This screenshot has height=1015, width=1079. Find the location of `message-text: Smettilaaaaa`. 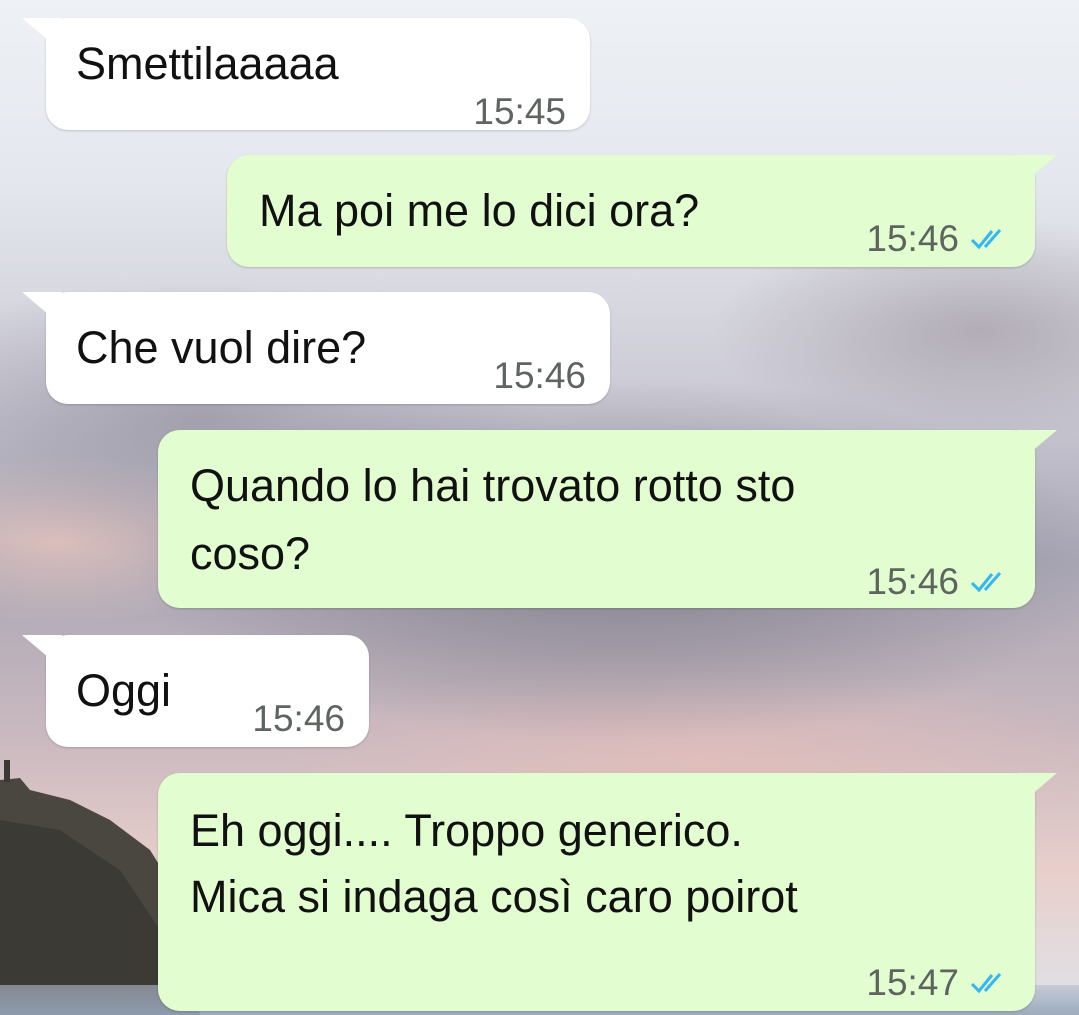

message-text: Smettilaaaaa is located at coordinates (207, 63).